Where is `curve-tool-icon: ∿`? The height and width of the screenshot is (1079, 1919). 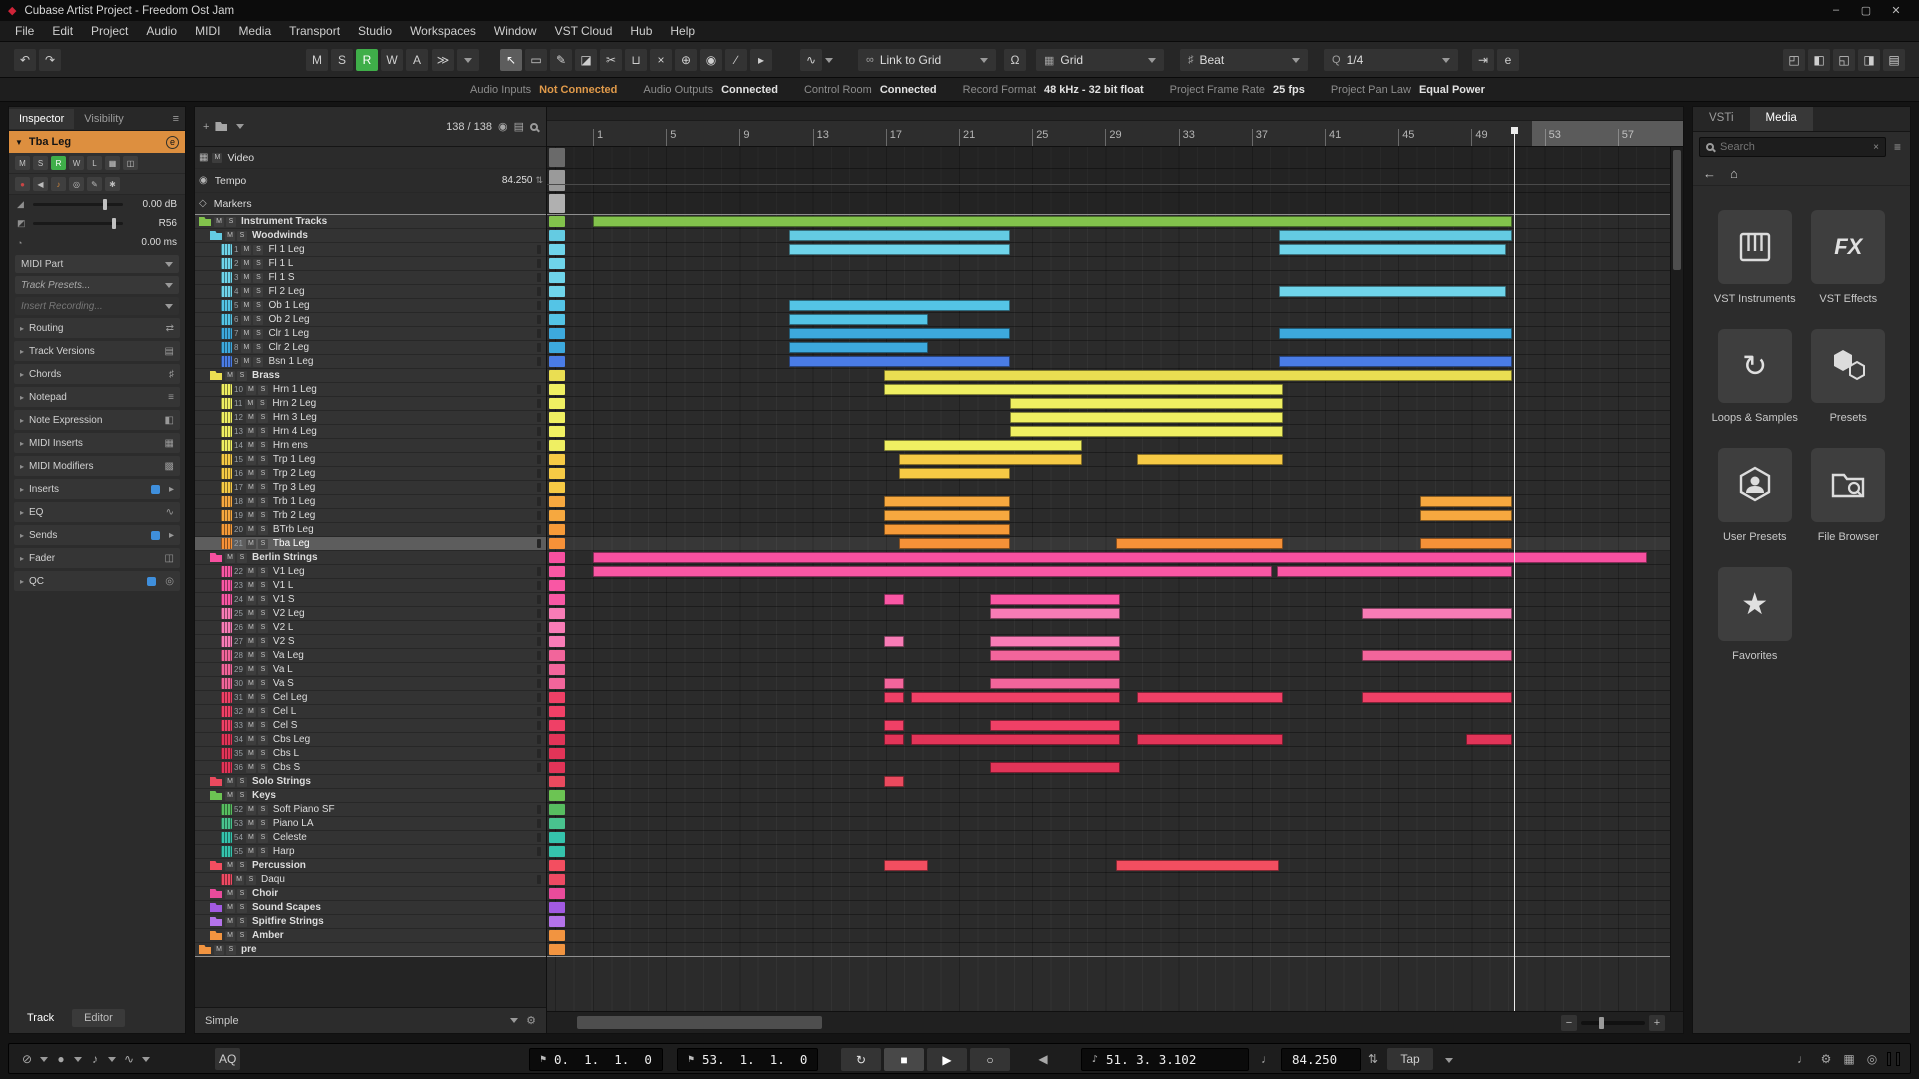 curve-tool-icon: ∿ is located at coordinates (811, 60).